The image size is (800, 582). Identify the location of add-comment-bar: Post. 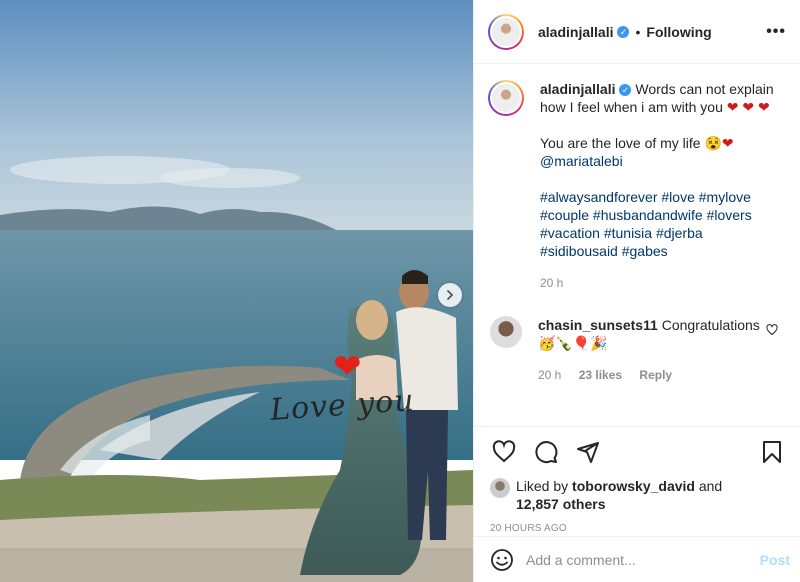
(637, 559).